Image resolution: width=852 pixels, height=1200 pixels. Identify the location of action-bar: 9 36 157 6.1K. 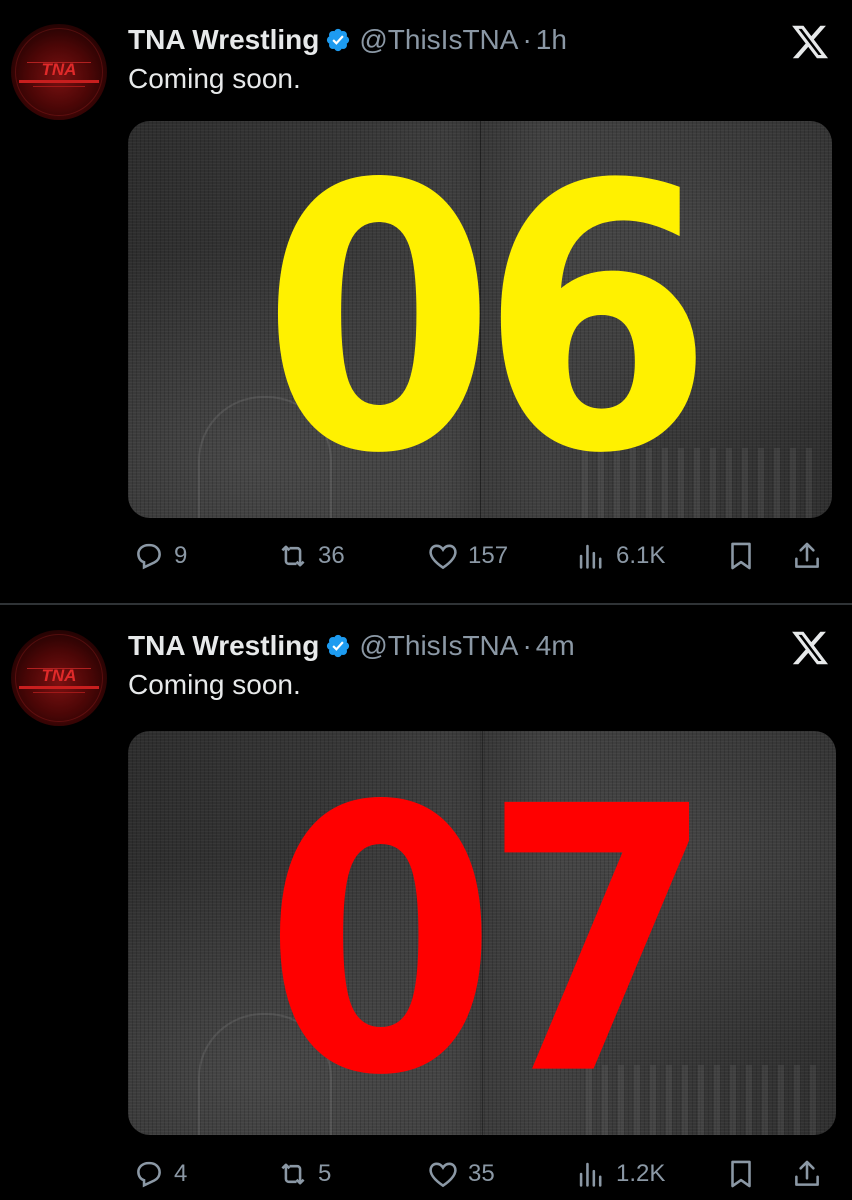
(480, 556).